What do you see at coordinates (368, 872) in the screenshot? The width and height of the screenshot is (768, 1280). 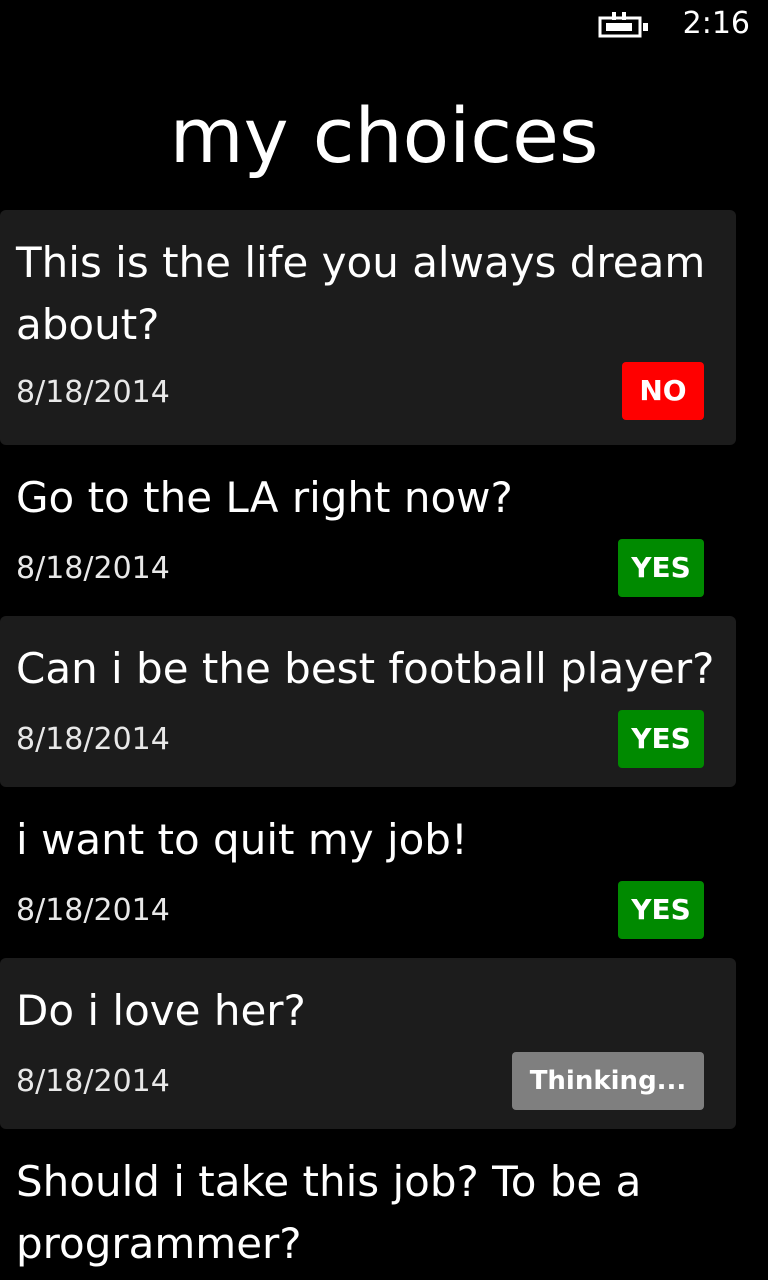 I see `list-item: i want to quit my job! 8/18/2014 YES` at bounding box center [368, 872].